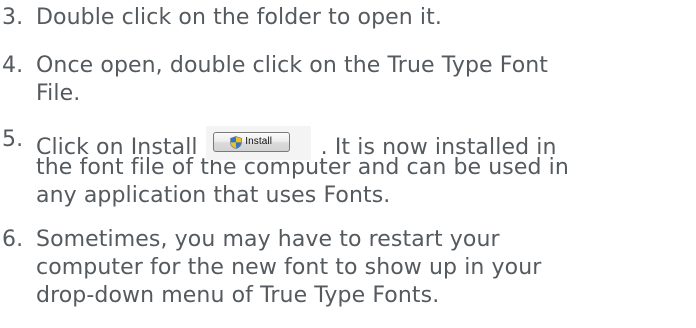 The height and width of the screenshot is (328, 696). I want to click on install-button: Install, so click(251, 142).